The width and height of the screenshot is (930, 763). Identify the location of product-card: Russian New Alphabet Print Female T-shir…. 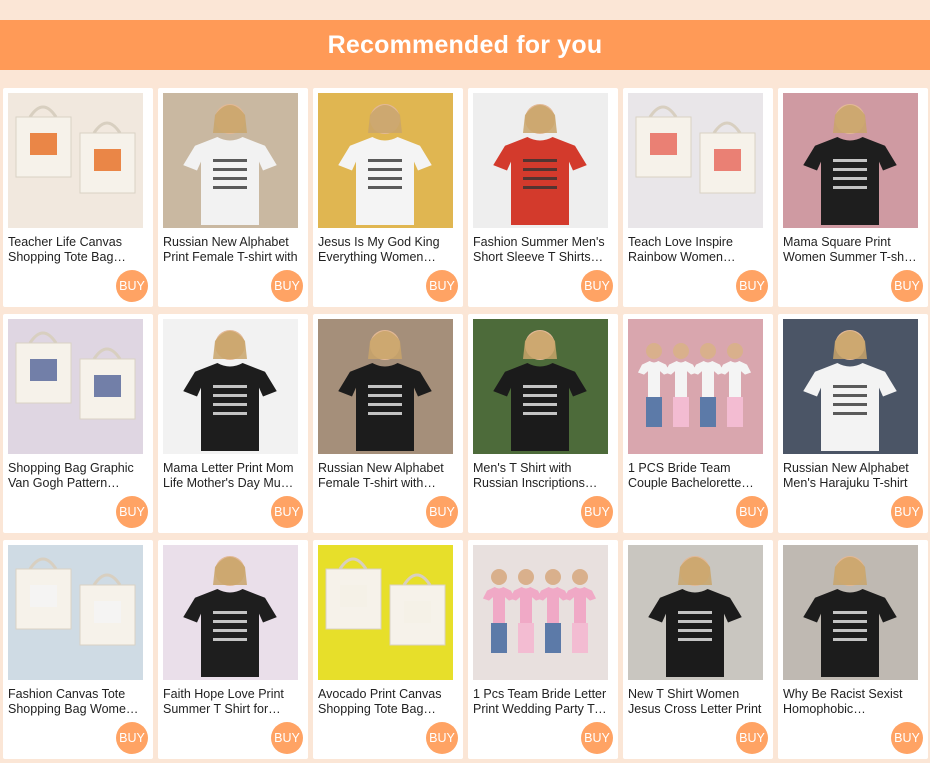
(233, 197).